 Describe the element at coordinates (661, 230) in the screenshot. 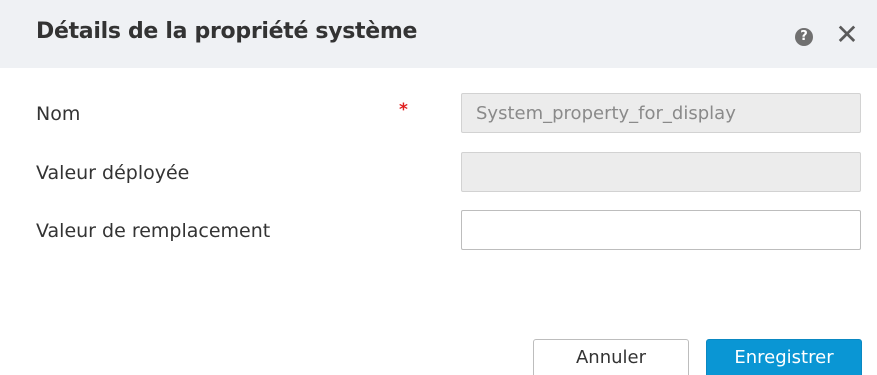

I see `override-value-field` at that location.